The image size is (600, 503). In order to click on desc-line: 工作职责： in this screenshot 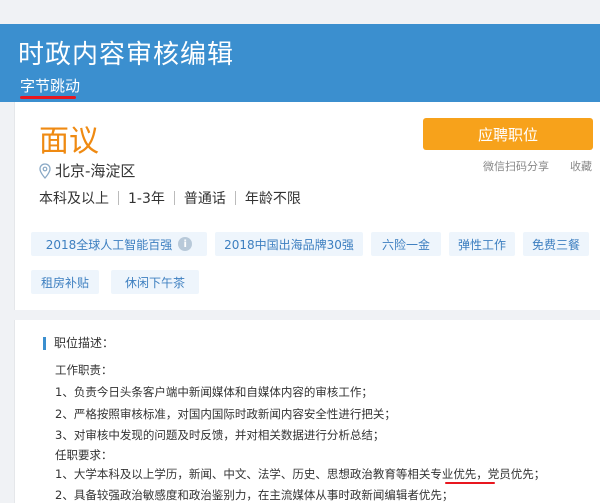, I will do `click(84, 370)`.